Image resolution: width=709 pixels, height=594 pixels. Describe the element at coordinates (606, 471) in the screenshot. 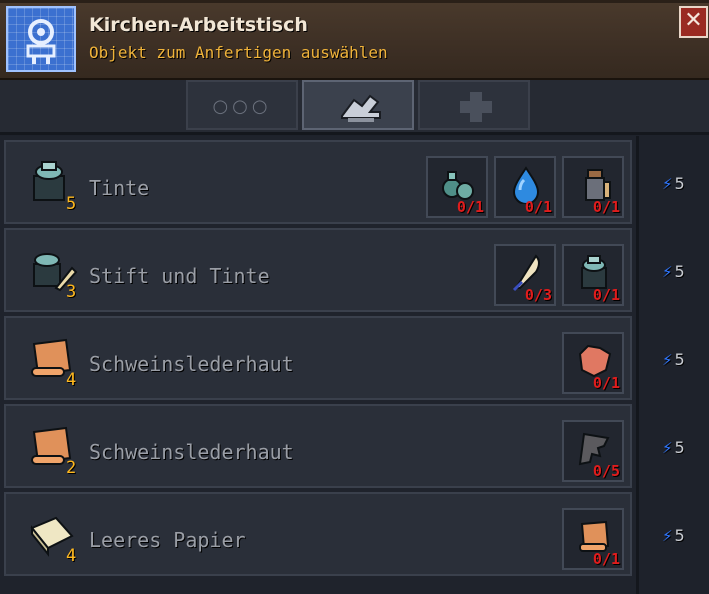

I see `ingredient-qty: 0/5` at that location.